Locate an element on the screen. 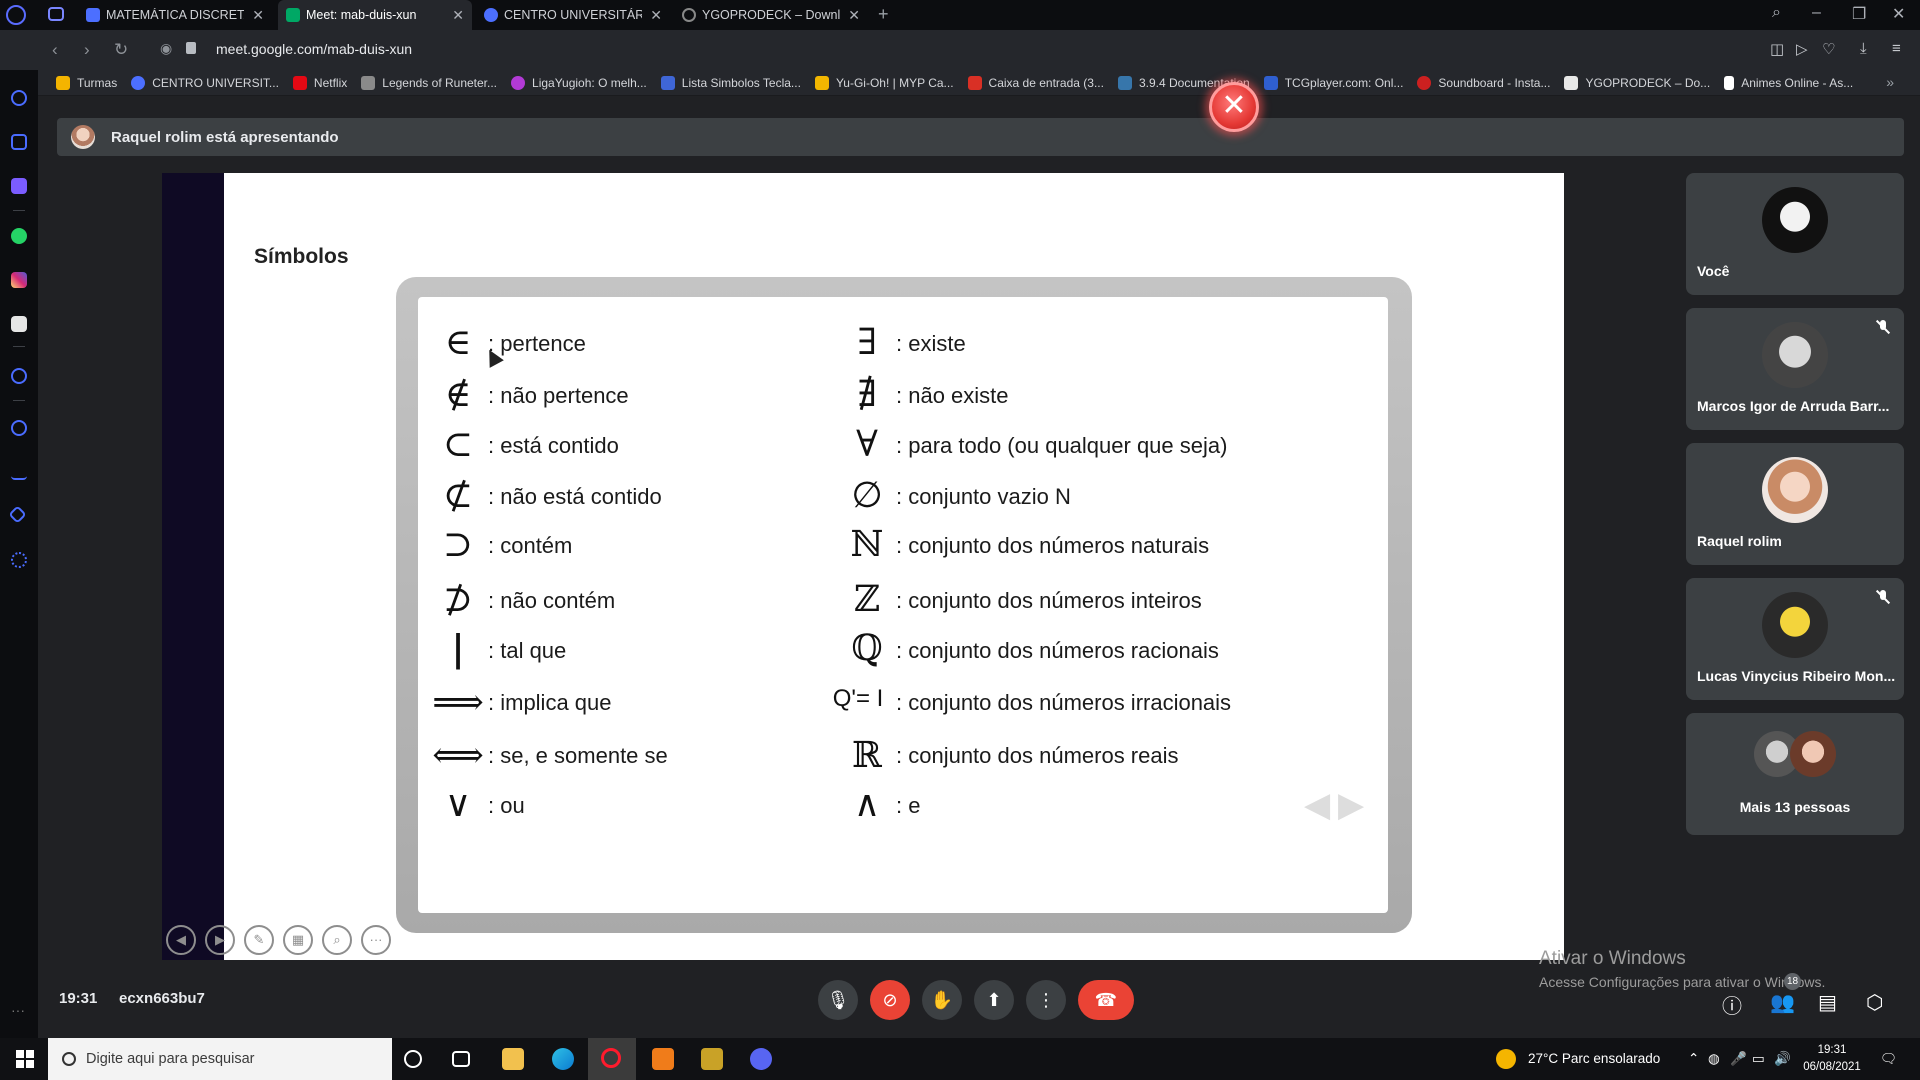 The height and width of the screenshot is (1080, 1920). league-icon is located at coordinates (712, 1059).